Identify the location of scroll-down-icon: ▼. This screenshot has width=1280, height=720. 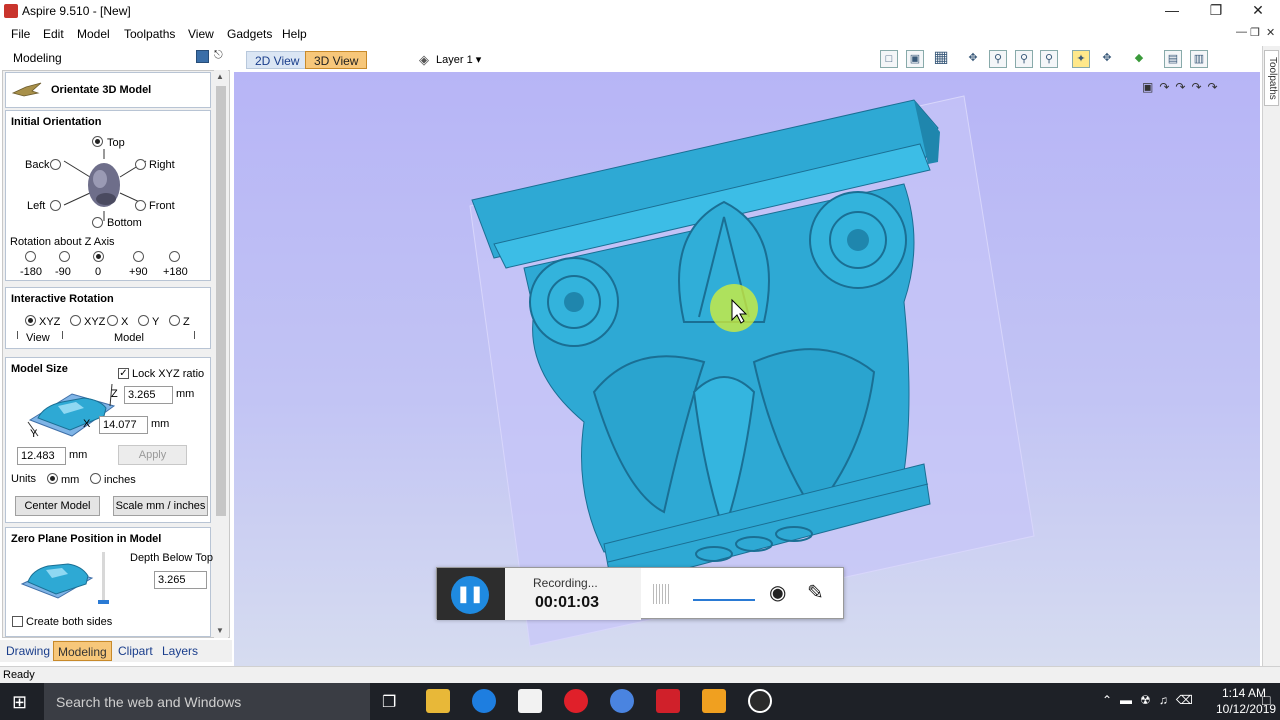
(220, 630).